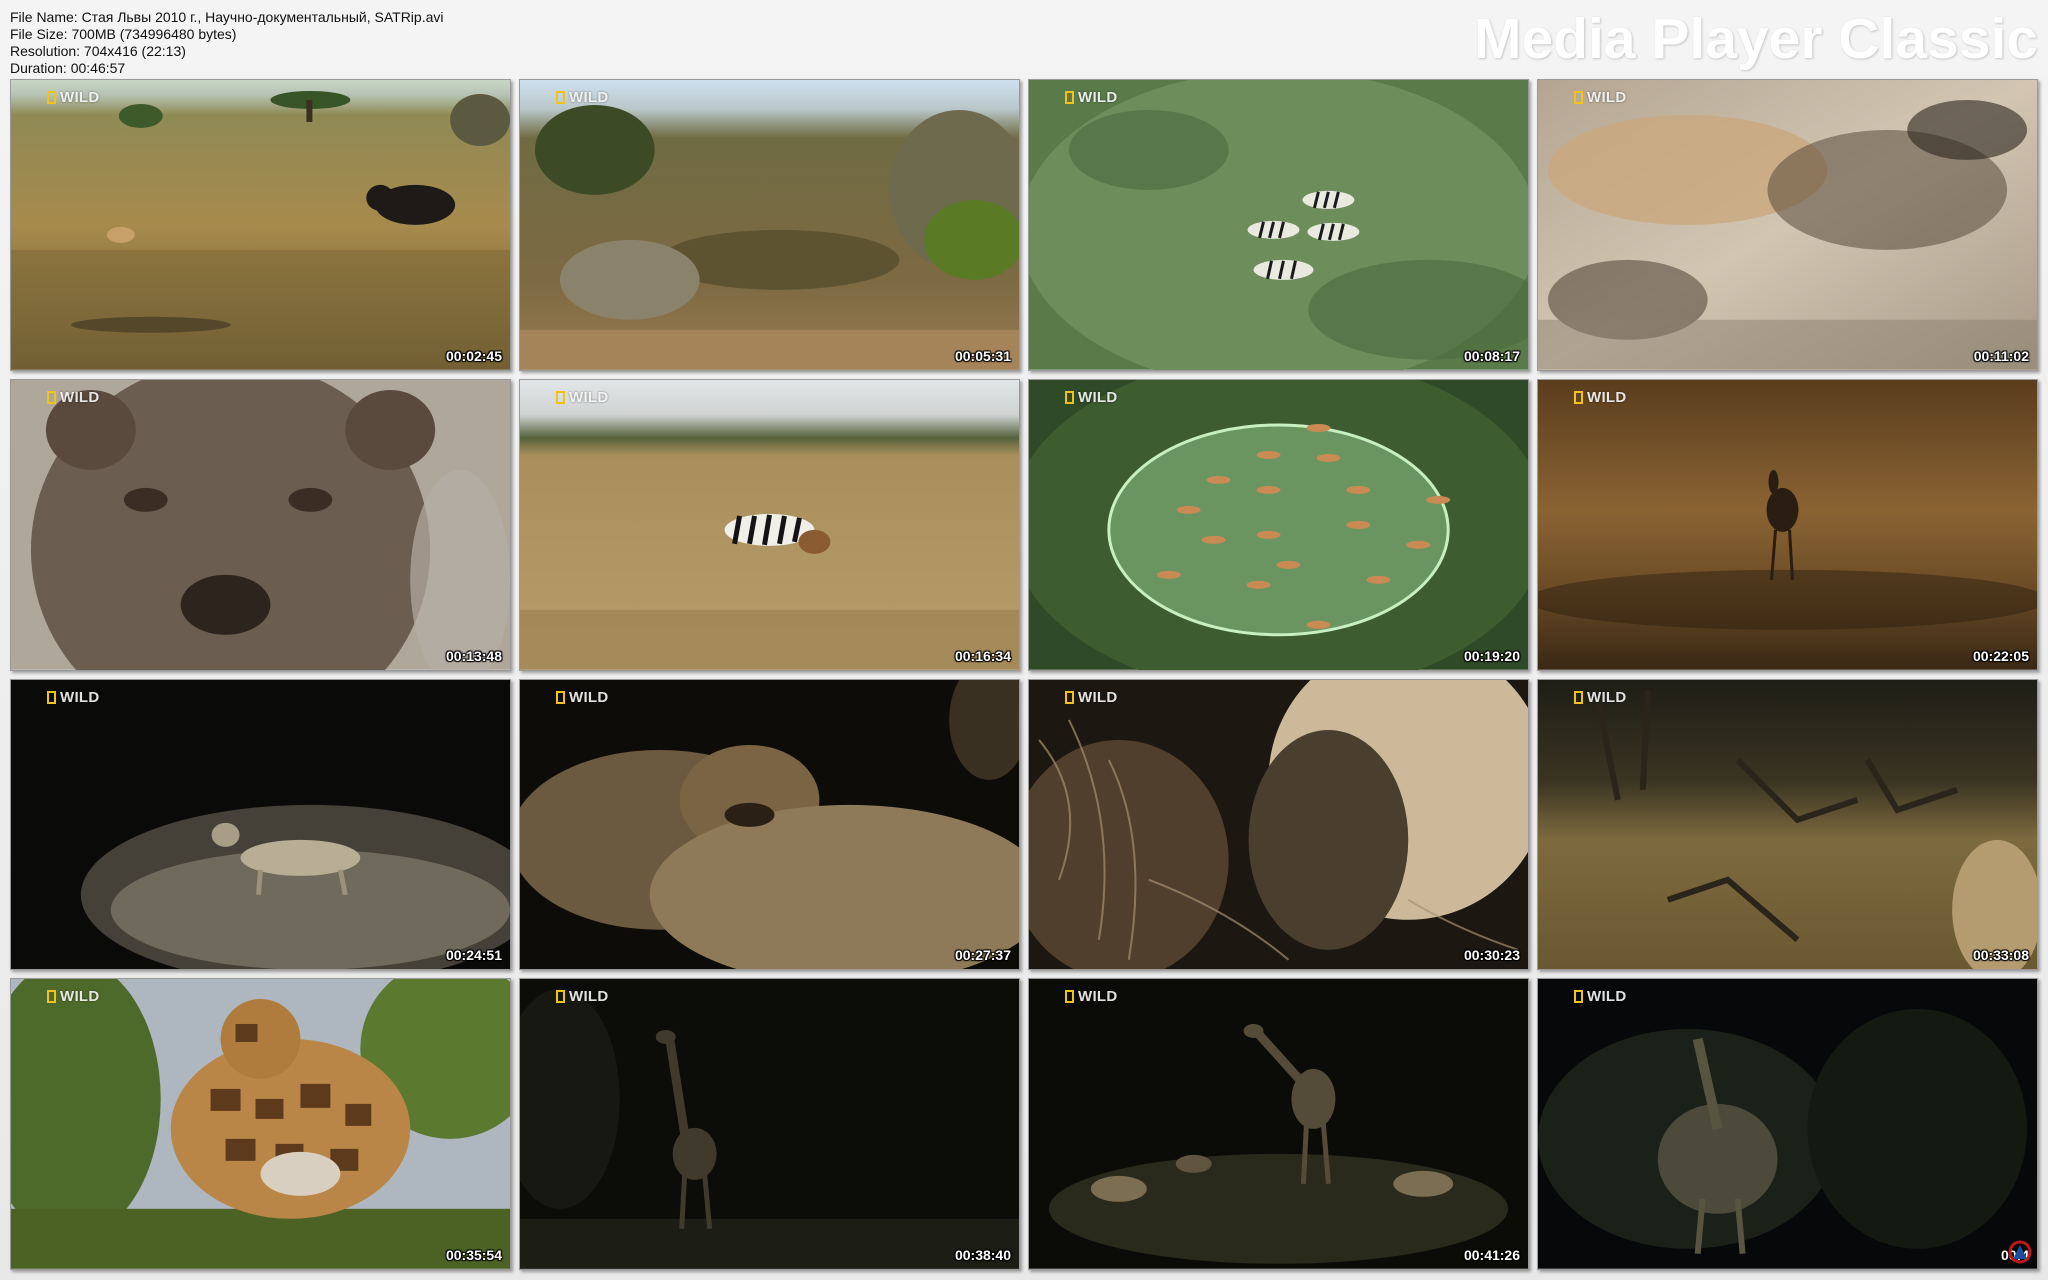 The image size is (2048, 1280). What do you see at coordinates (982, 955) in the screenshot?
I see `timestamp: 00:27:37` at bounding box center [982, 955].